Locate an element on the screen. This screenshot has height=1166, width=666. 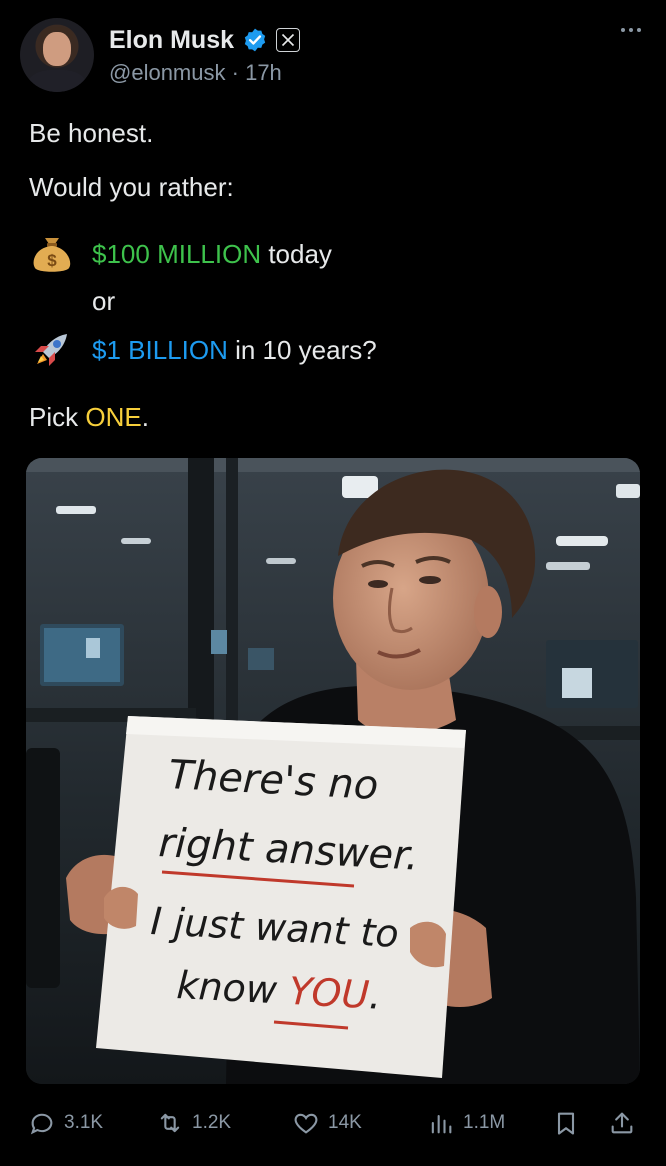
option-one-amount: $100 MILLION is located at coordinates (177, 253).